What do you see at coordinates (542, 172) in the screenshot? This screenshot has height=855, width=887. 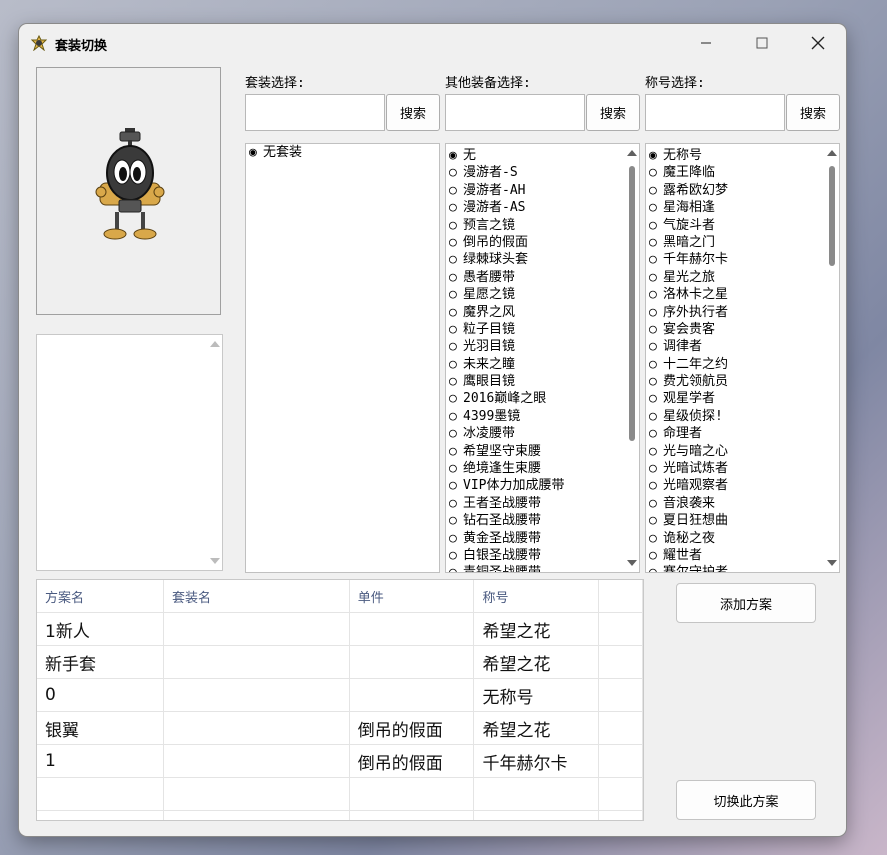 I see `equipment-item: 漫游者-S` at bounding box center [542, 172].